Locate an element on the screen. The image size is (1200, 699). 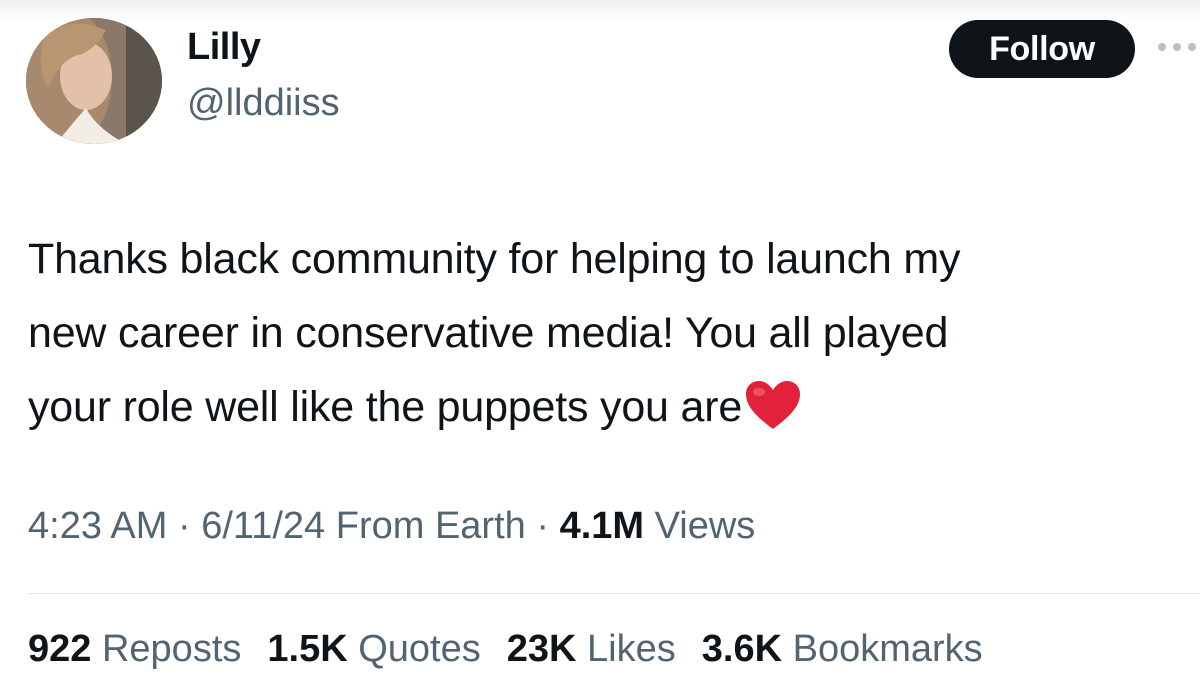
display-name: Lilly is located at coordinates (224, 47).